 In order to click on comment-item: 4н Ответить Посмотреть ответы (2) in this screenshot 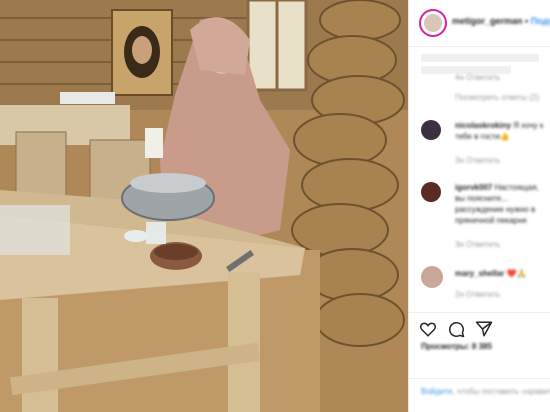, I will do `click(479, 78)`.